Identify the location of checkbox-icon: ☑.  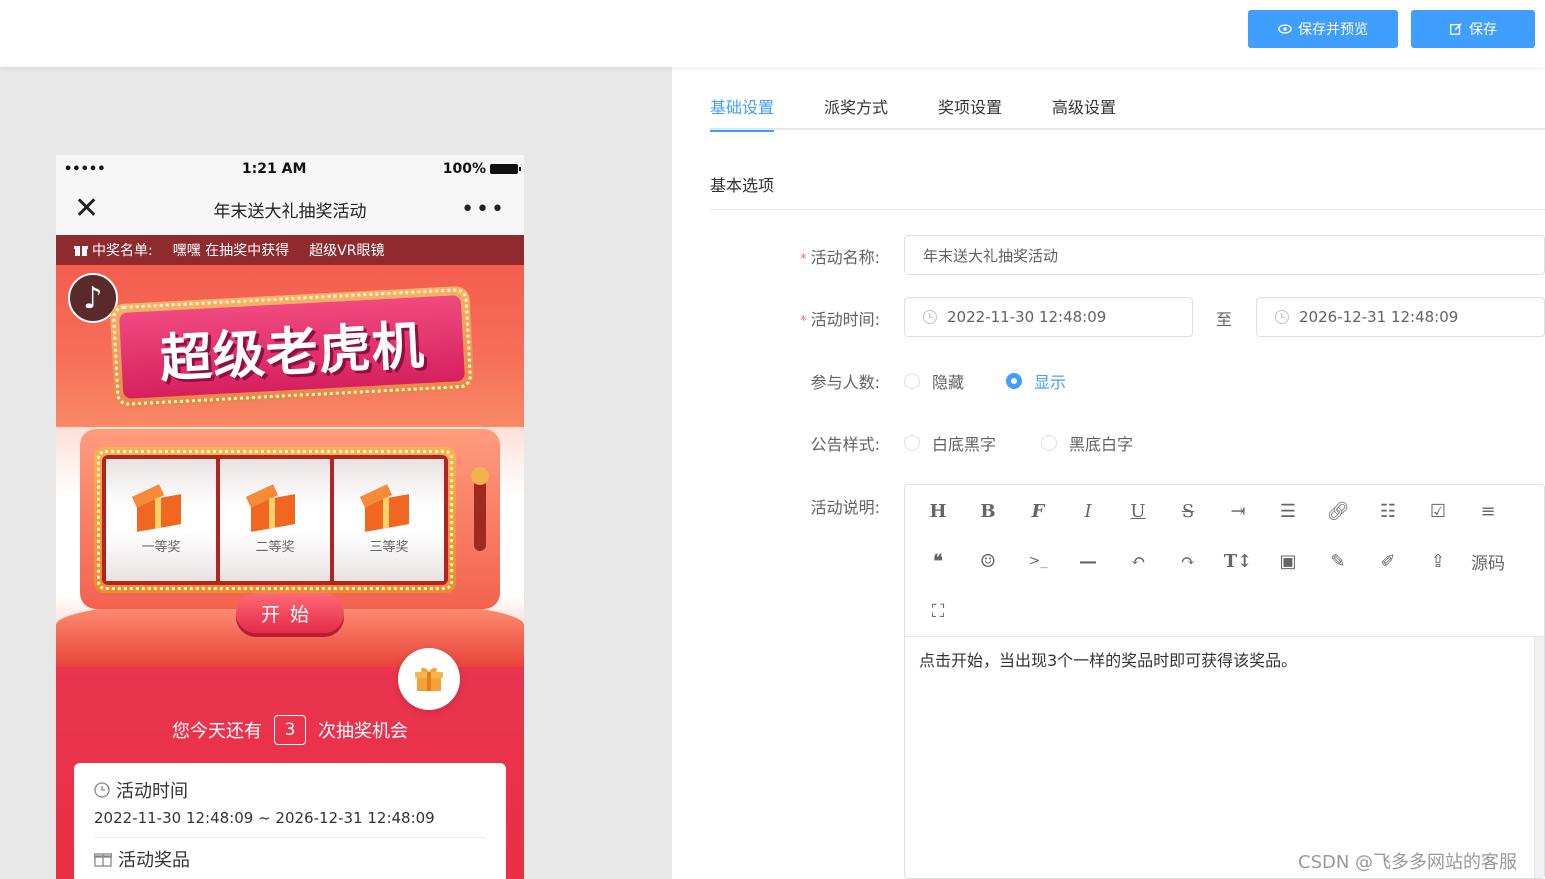
(1438, 511).